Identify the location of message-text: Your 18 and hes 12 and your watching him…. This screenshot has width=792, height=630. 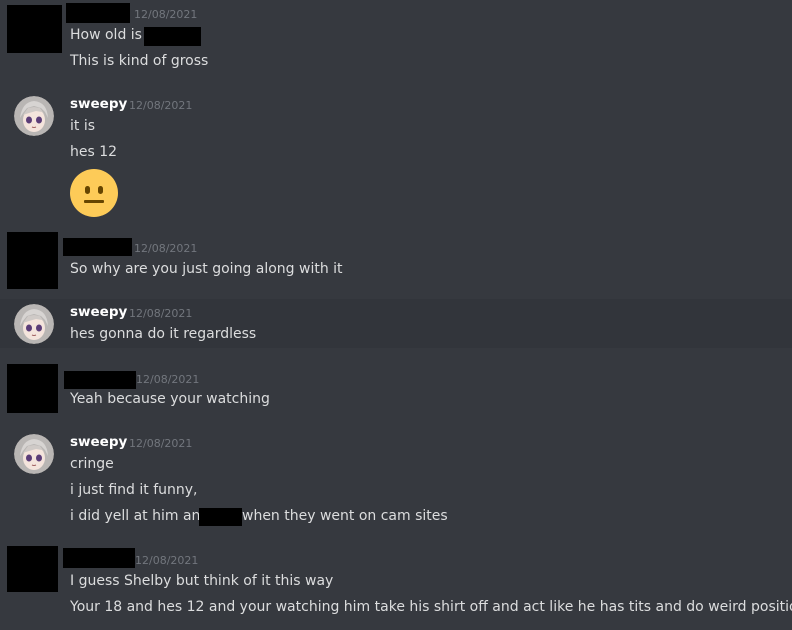
(431, 607).